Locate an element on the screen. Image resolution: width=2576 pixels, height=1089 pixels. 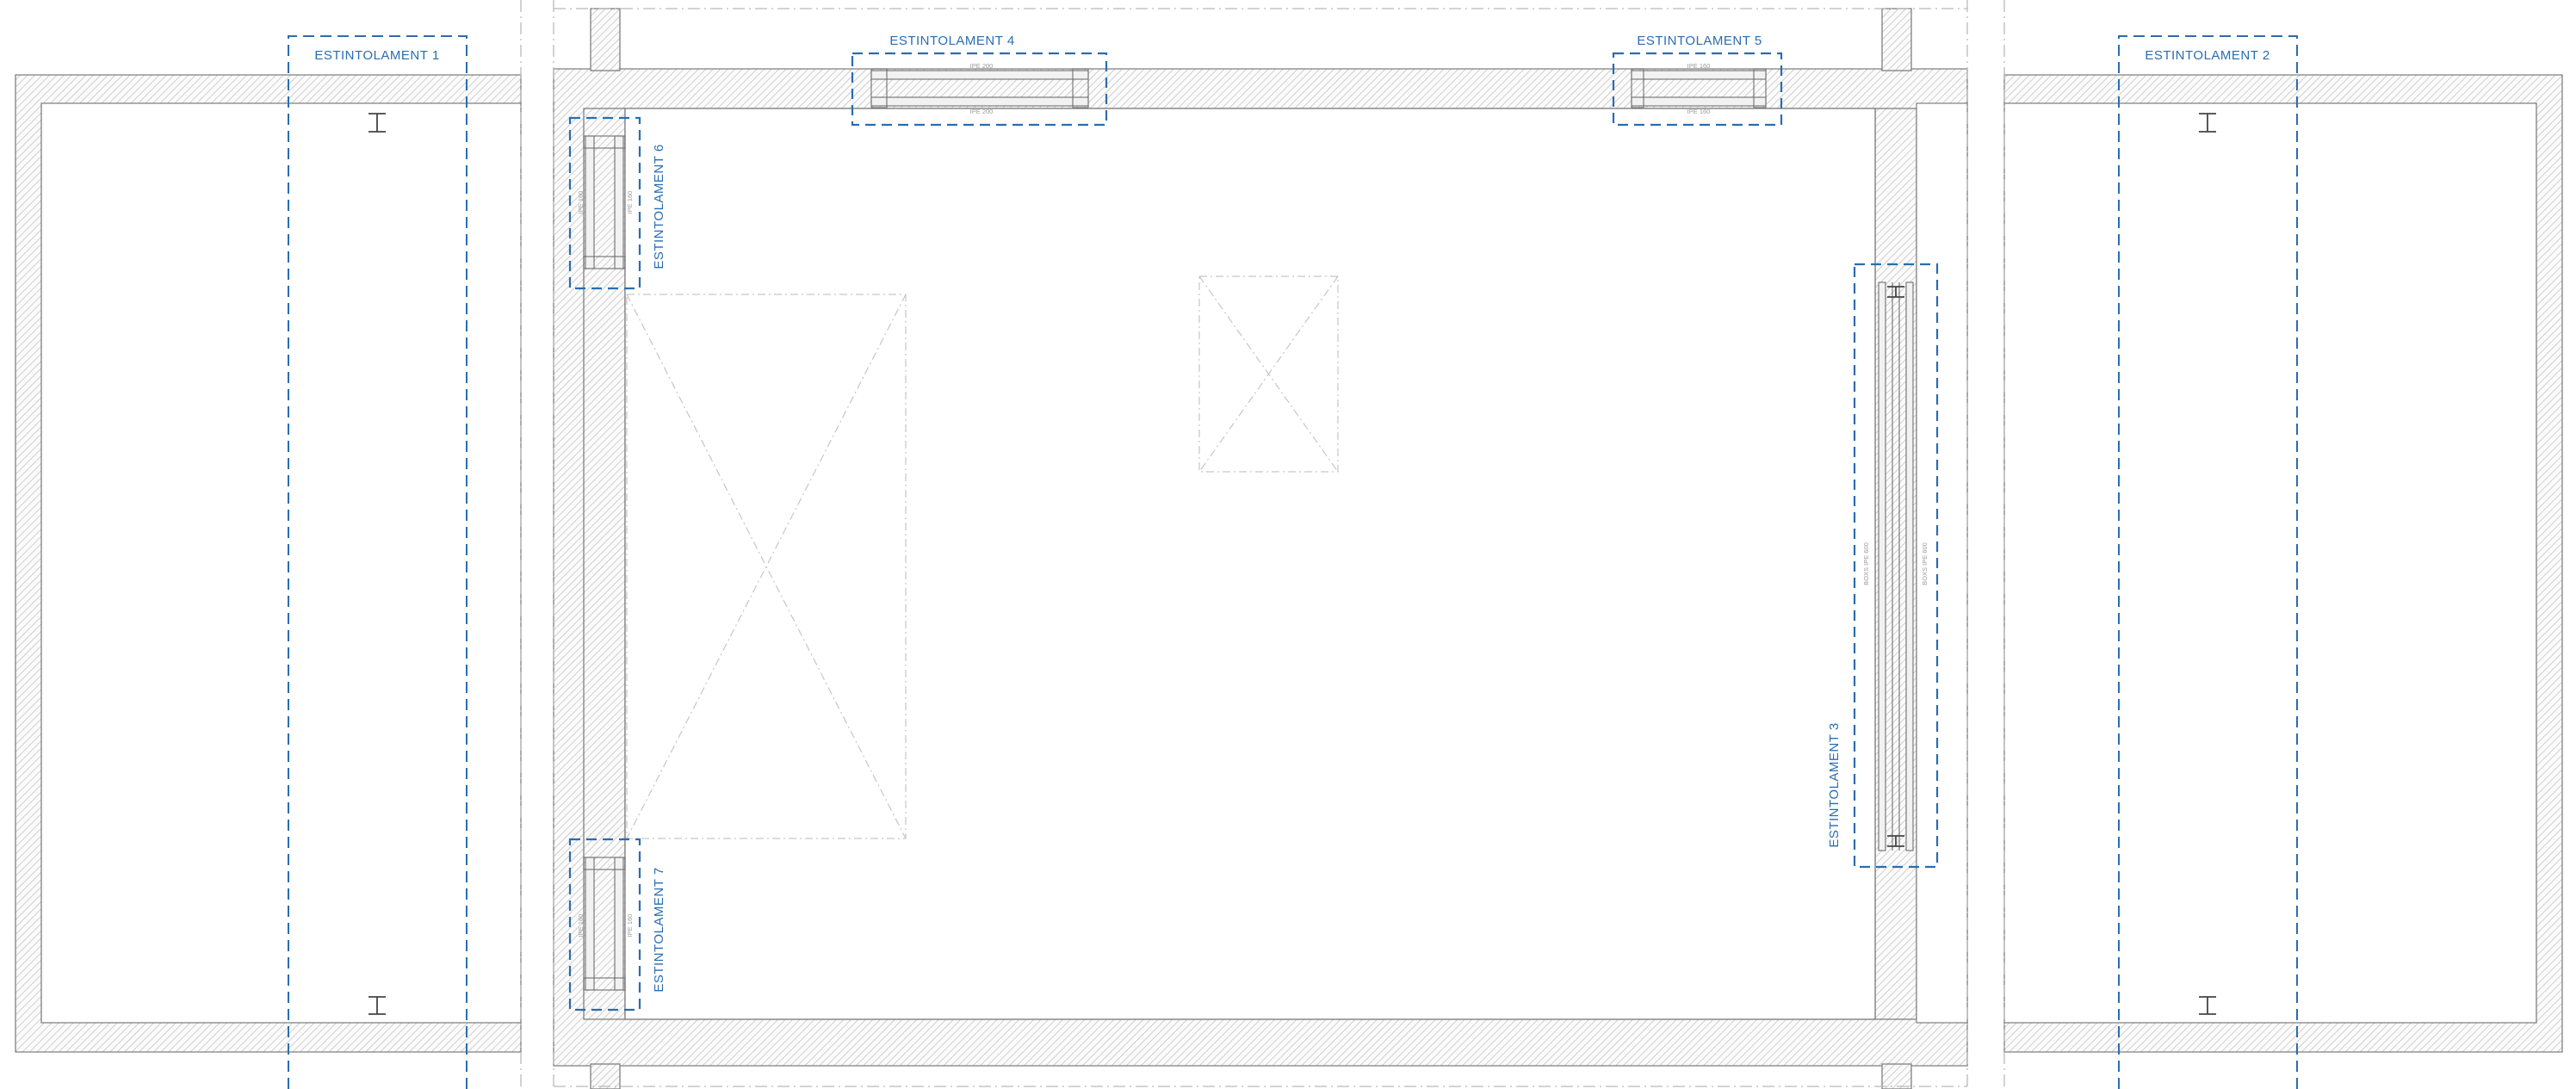
shoring-2: ESTINTOLAMENT 2 is located at coordinates (2208, 562).